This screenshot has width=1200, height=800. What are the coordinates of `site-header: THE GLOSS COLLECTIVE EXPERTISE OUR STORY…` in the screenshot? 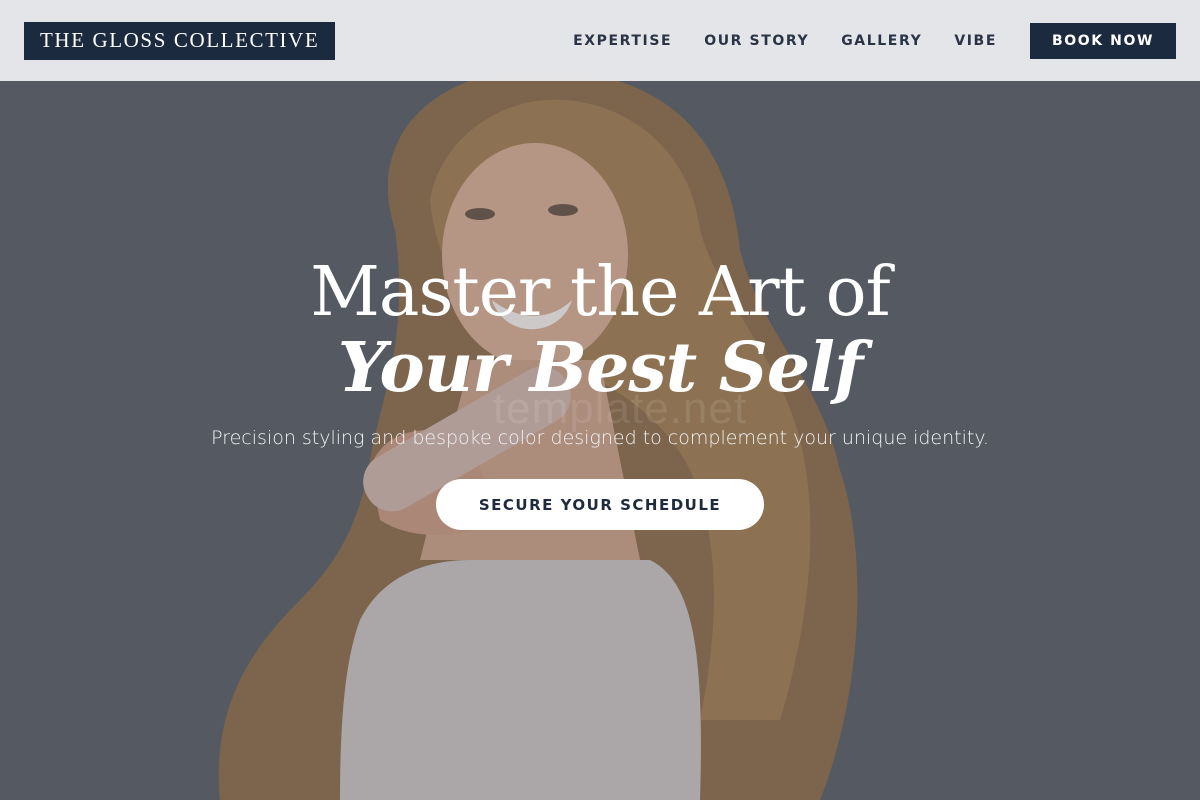 It's located at (600, 40).